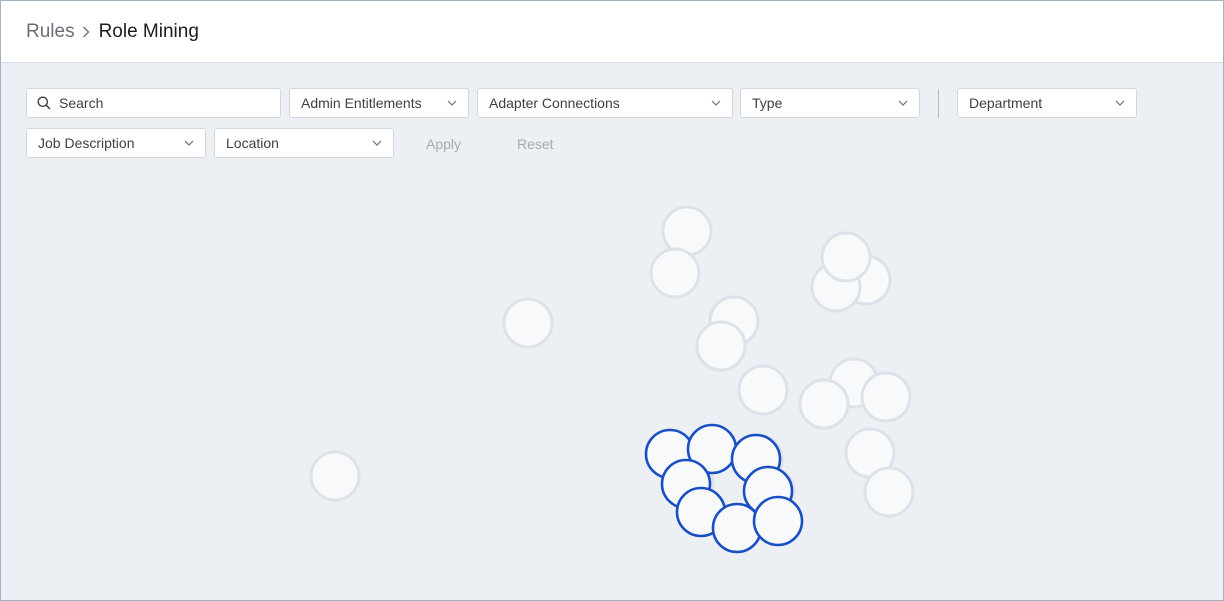 This screenshot has width=1224, height=601. I want to click on admin-entitlements-dropdown: Admin Entitlements, so click(379, 103).